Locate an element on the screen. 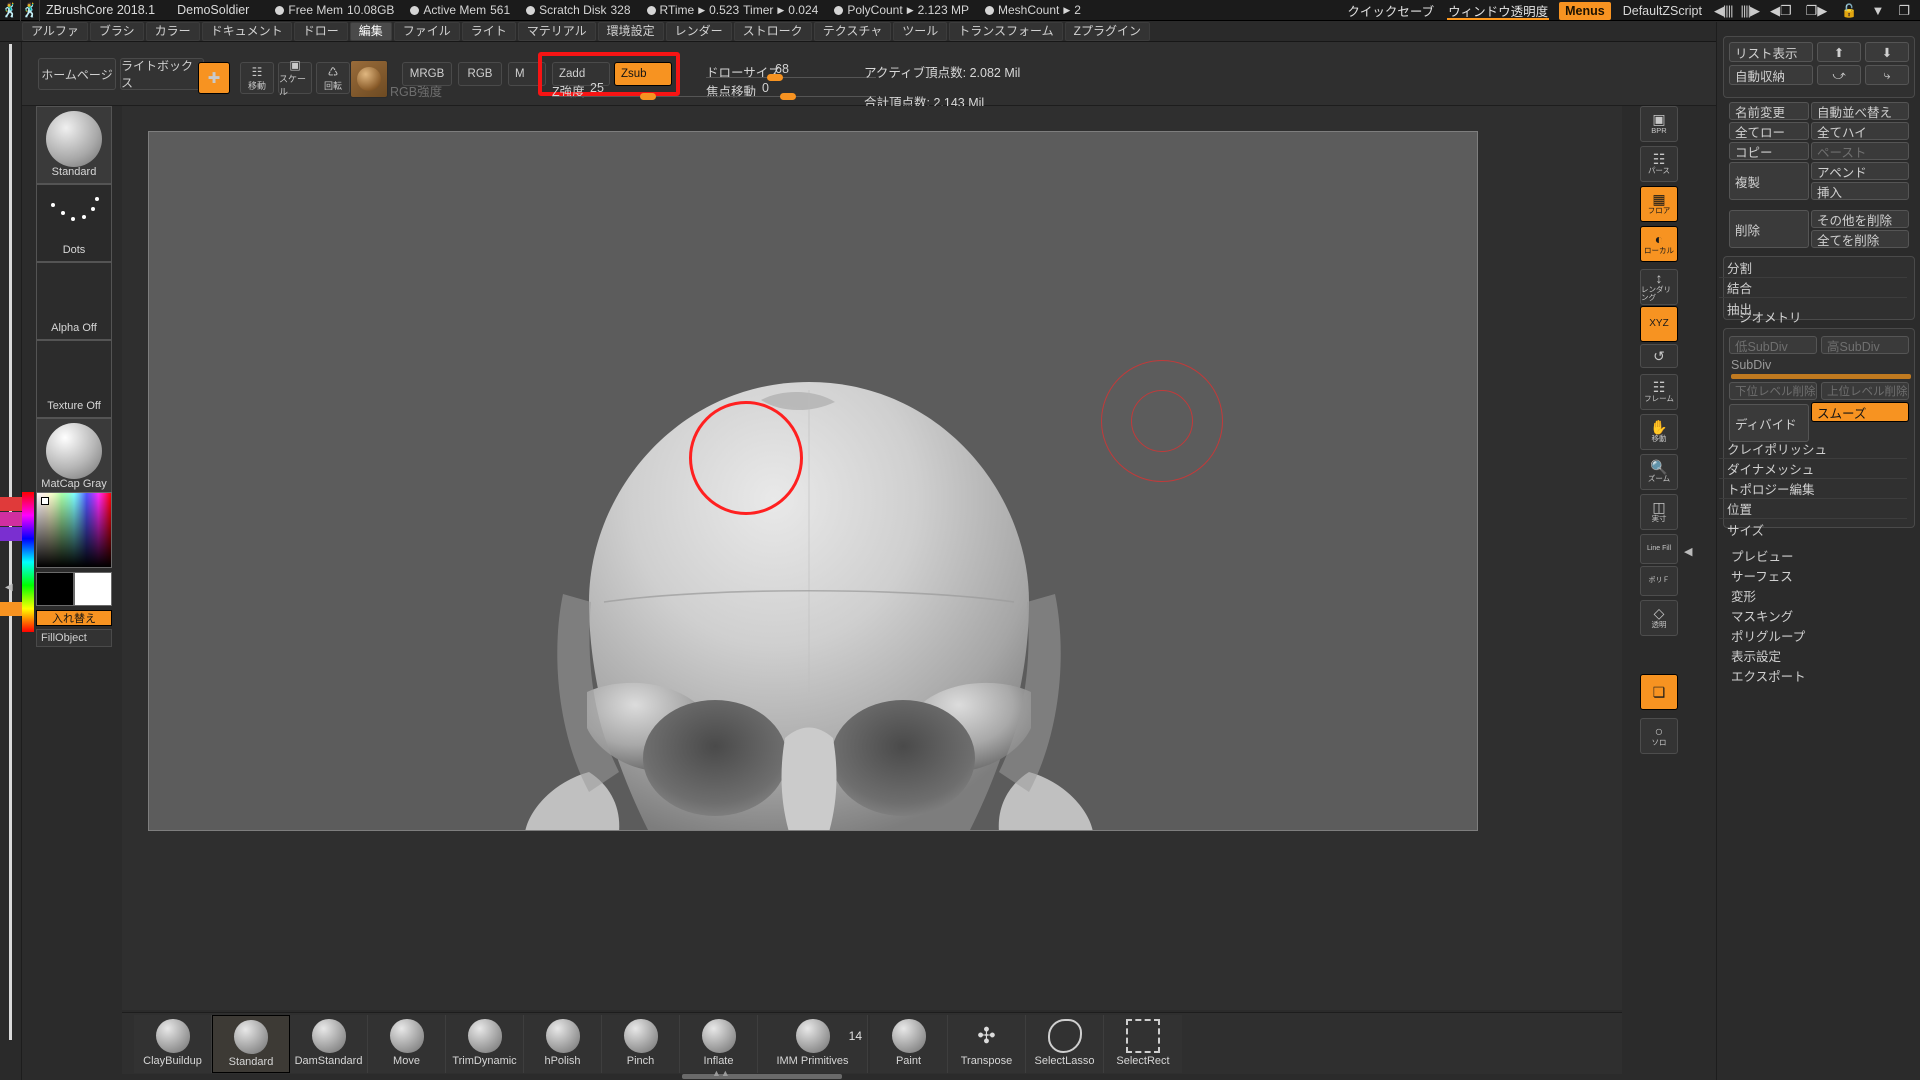  window-transparency-slider: ウィンドウ透明度 is located at coordinates (1498, 10).